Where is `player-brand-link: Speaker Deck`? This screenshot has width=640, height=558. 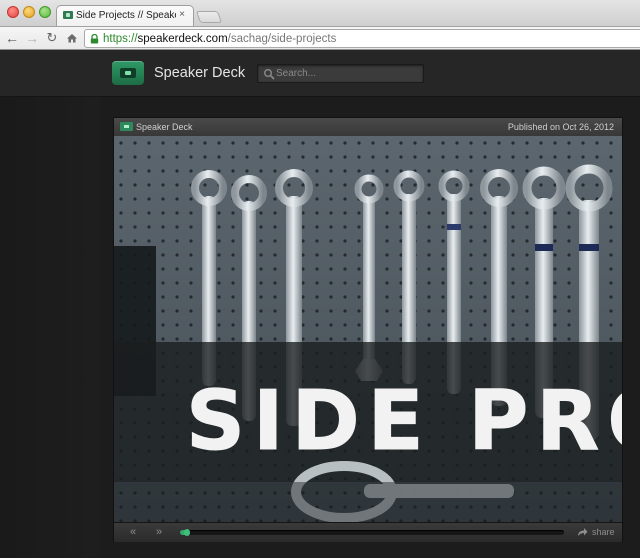
player-brand-link: Speaker Deck is located at coordinates (164, 127).